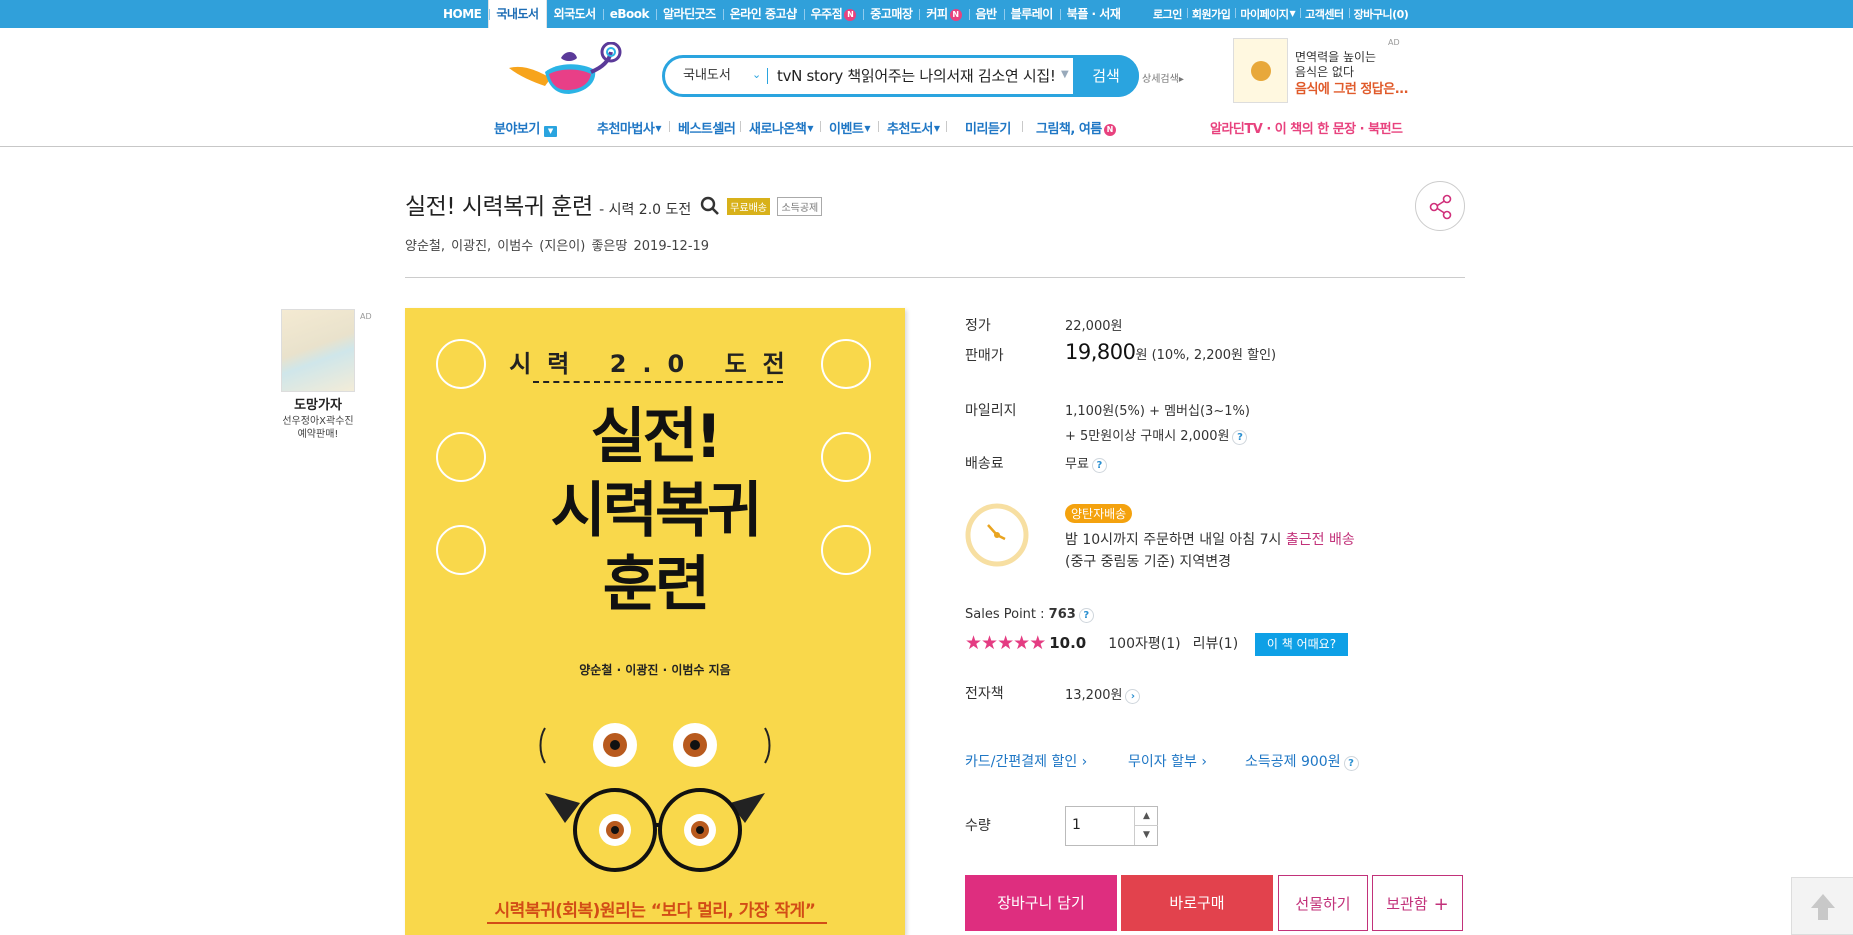 The height and width of the screenshot is (935, 1853). What do you see at coordinates (1146, 835) in the screenshot?
I see `chevron-down-icon: ▼` at bounding box center [1146, 835].